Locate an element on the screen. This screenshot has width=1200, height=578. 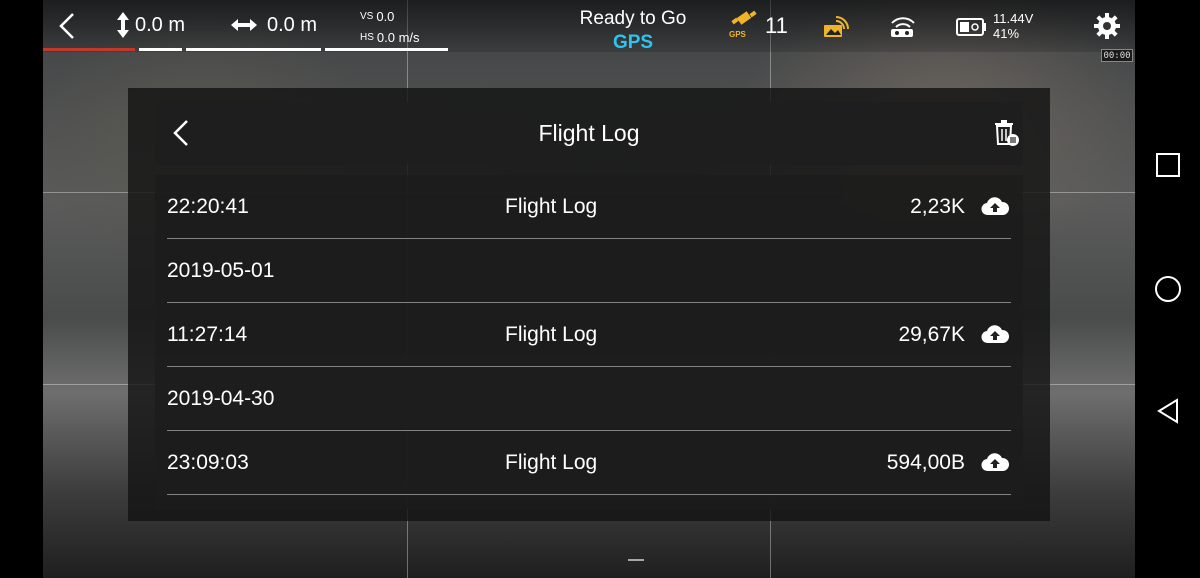
horizontal-speed: HS 0.0 m/s is located at coordinates (390, 37).